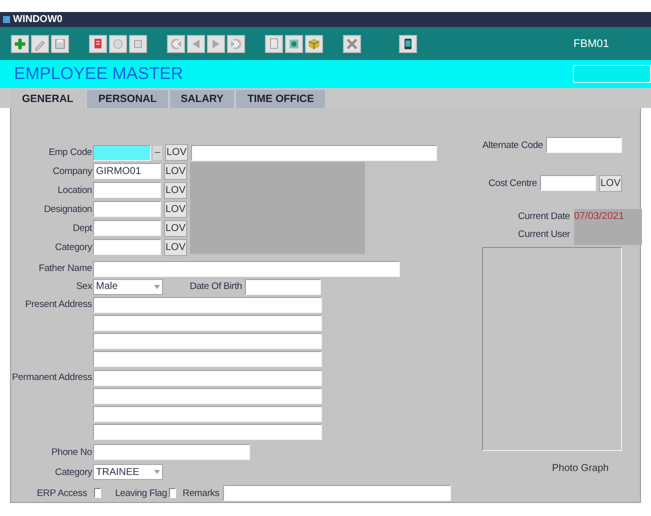 This screenshot has width=651, height=516. I want to click on field-label: Alternate Code, so click(512, 145).